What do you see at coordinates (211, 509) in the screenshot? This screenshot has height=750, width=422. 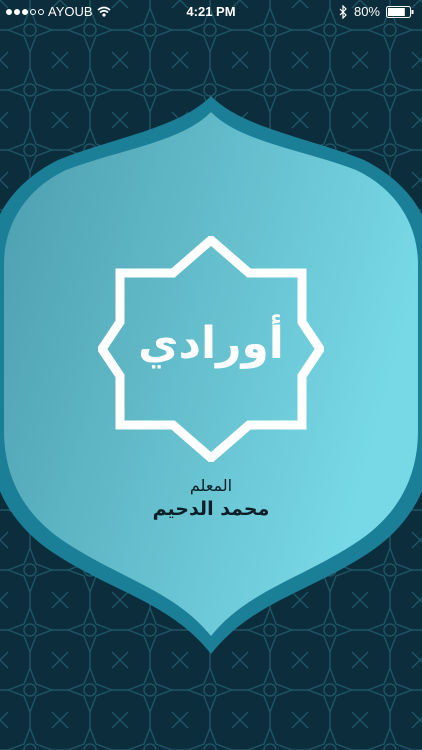 I see `teacher-name: محمد الدحيم` at bounding box center [211, 509].